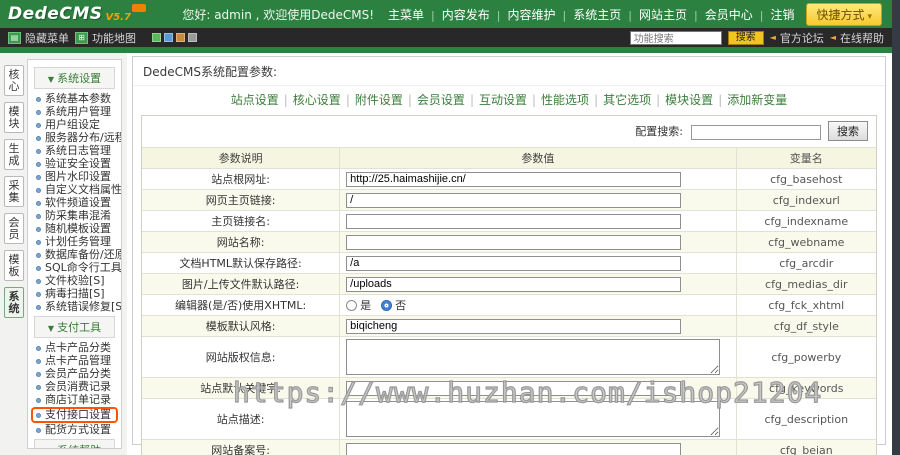  Describe the element at coordinates (74, 387) in the screenshot. I see `menu-item: 会员消费记录` at that location.